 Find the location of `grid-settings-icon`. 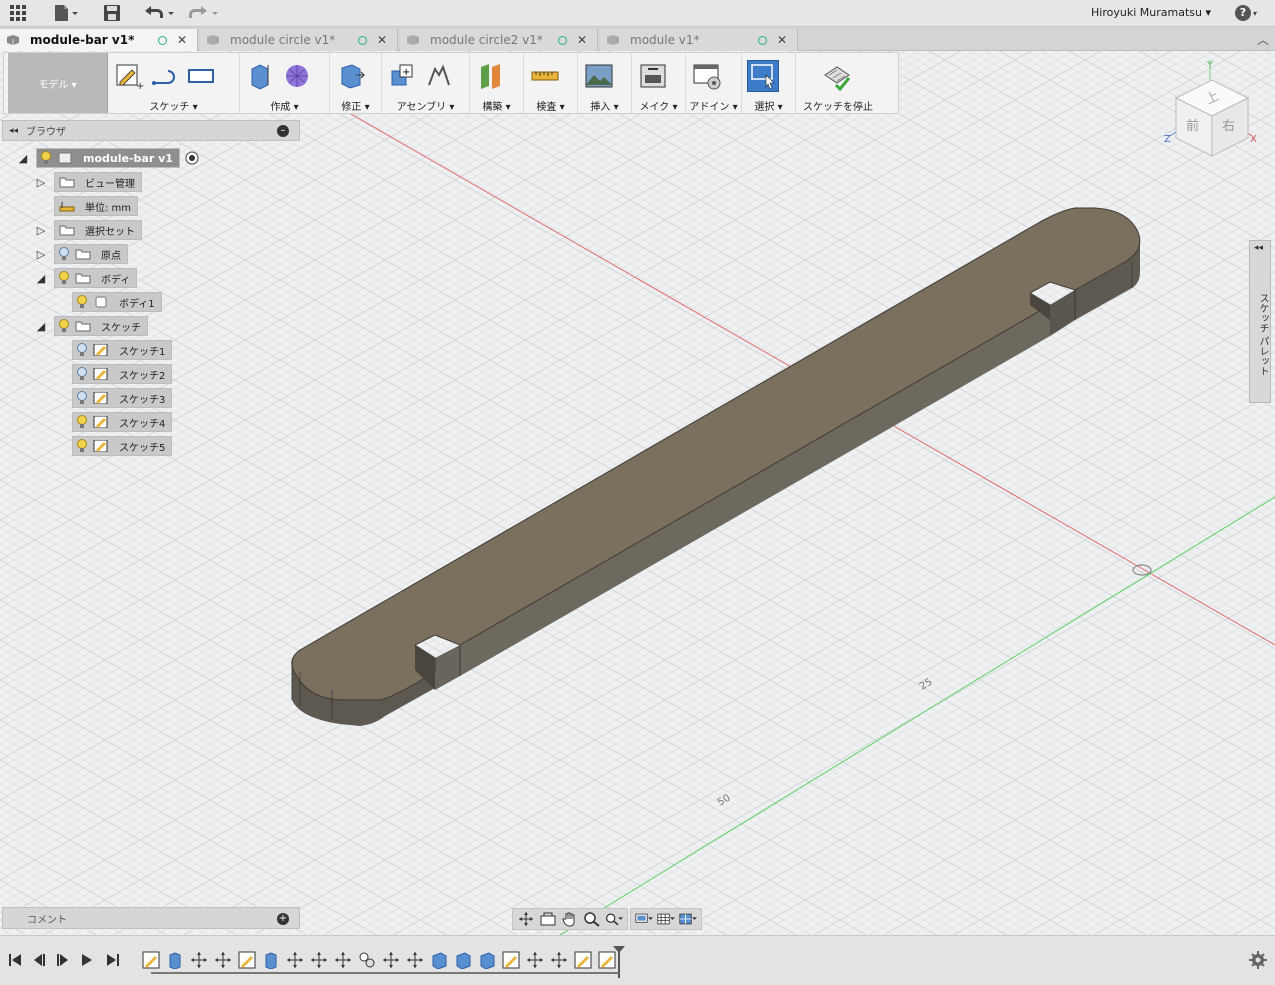

grid-settings-icon is located at coordinates (666, 919).